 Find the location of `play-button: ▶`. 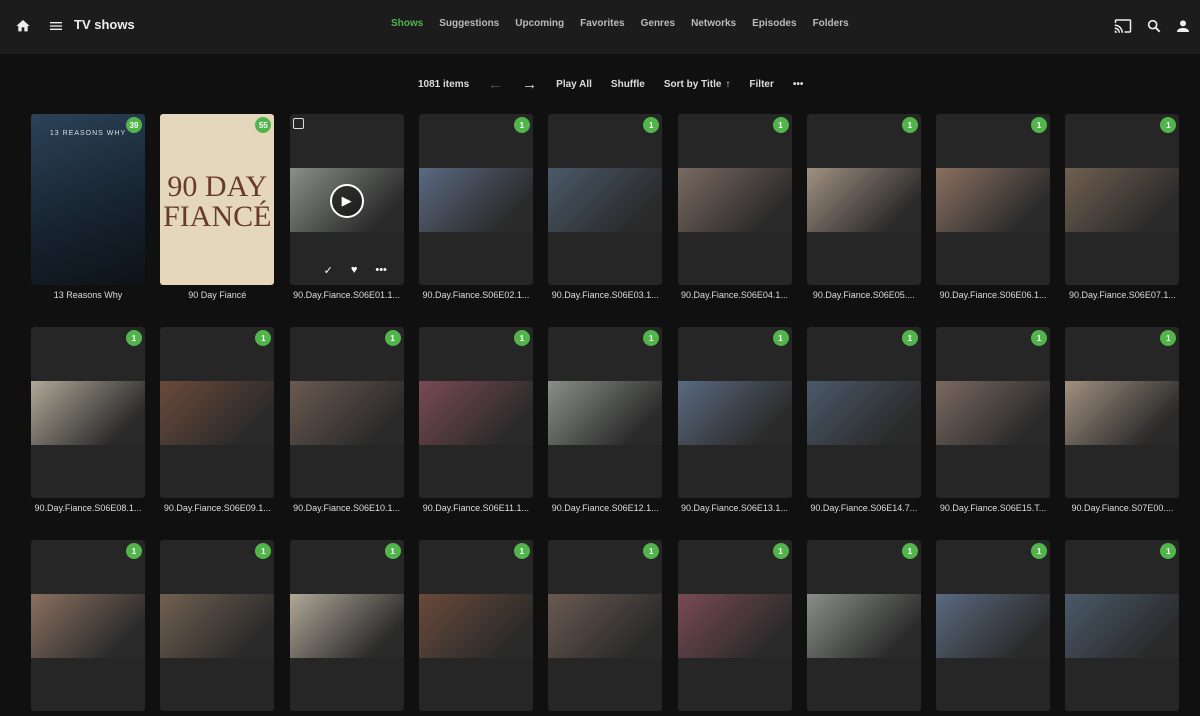

play-button: ▶ is located at coordinates (346, 201).